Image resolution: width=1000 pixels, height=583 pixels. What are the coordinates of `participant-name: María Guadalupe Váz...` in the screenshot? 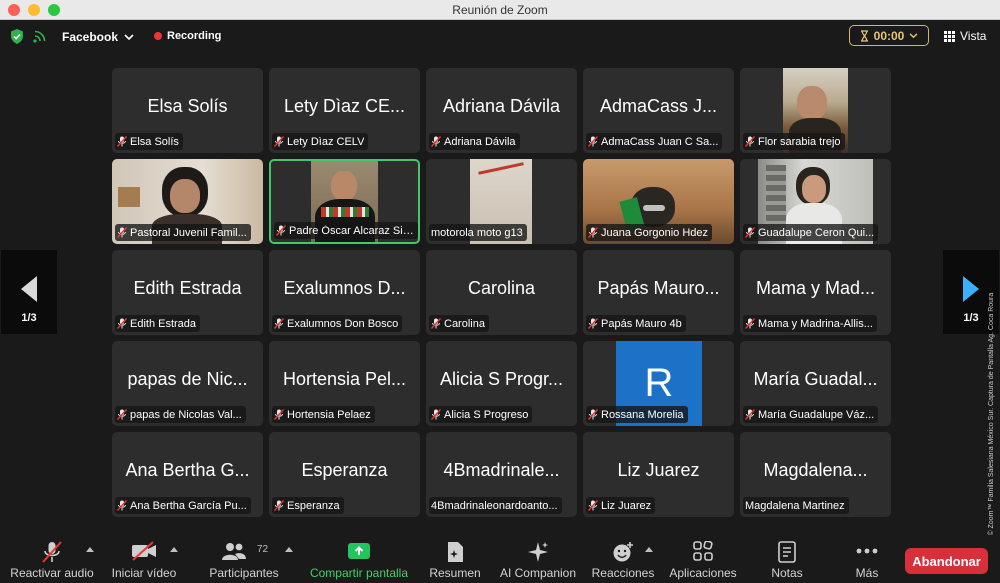 It's located at (816, 414).